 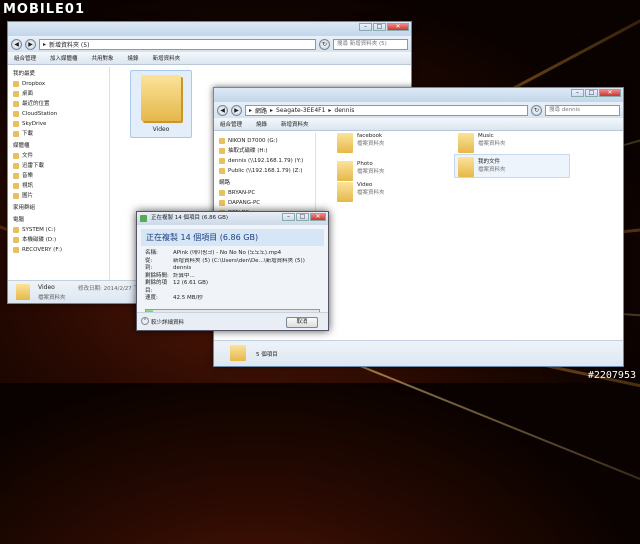 What do you see at coordinates (24, 74) in the screenshot?
I see `sidebar-item-label: 我的最愛` at bounding box center [24, 74].